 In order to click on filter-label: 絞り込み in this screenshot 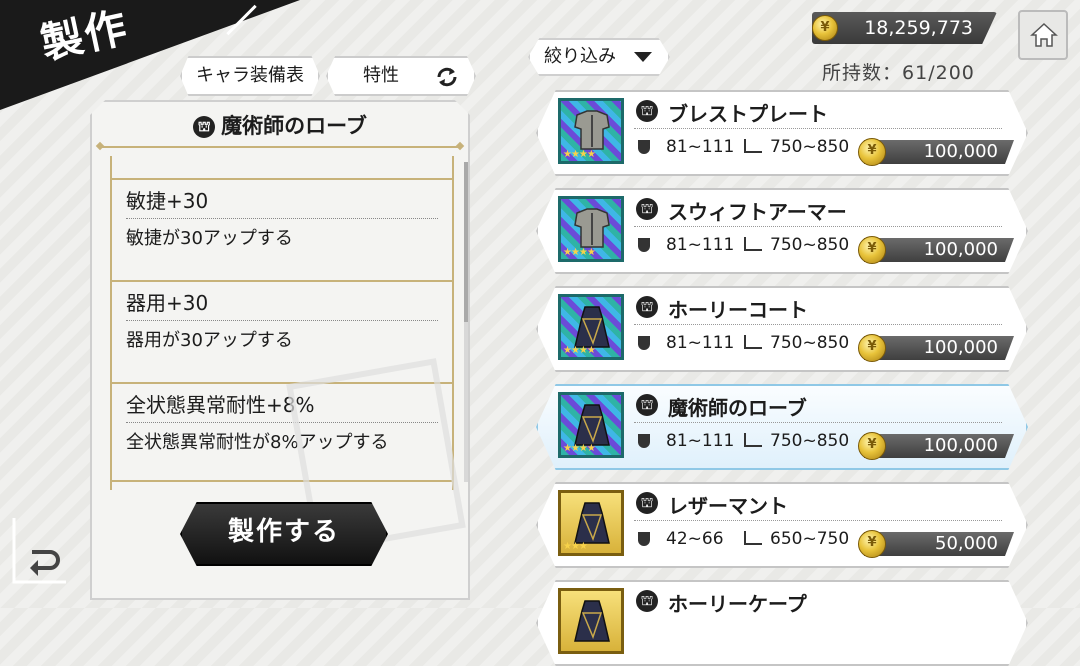, I will do `click(580, 56)`.